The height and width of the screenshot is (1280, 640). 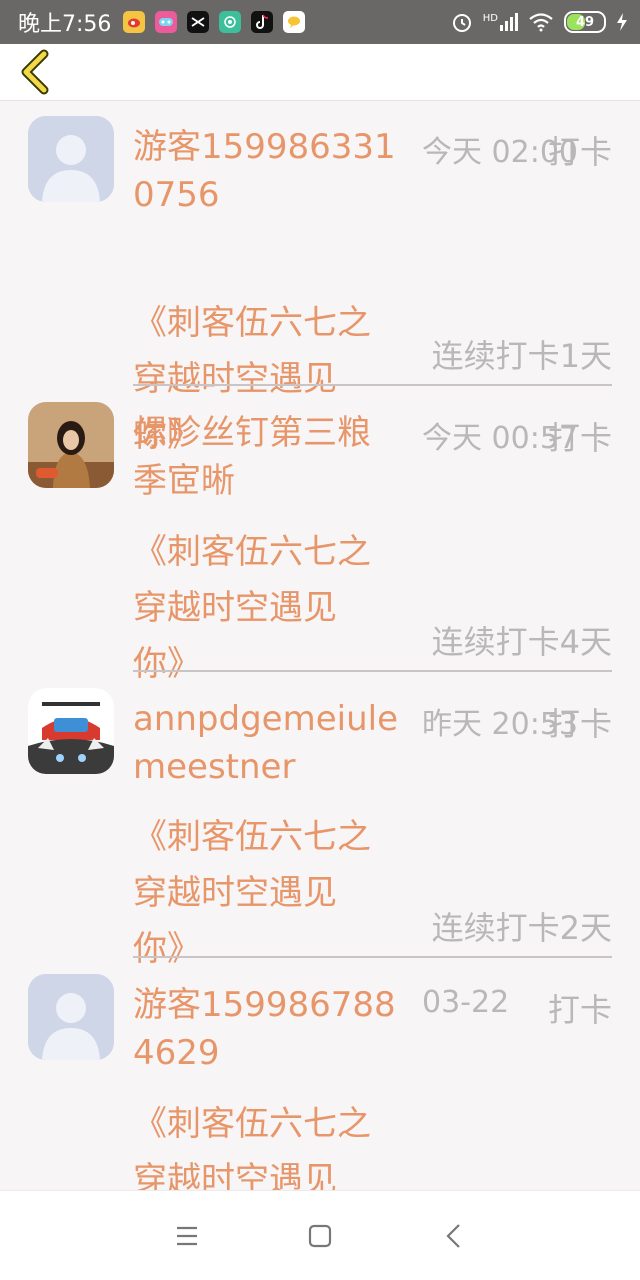 I want to click on battery-level: 49, so click(x=585, y=22).